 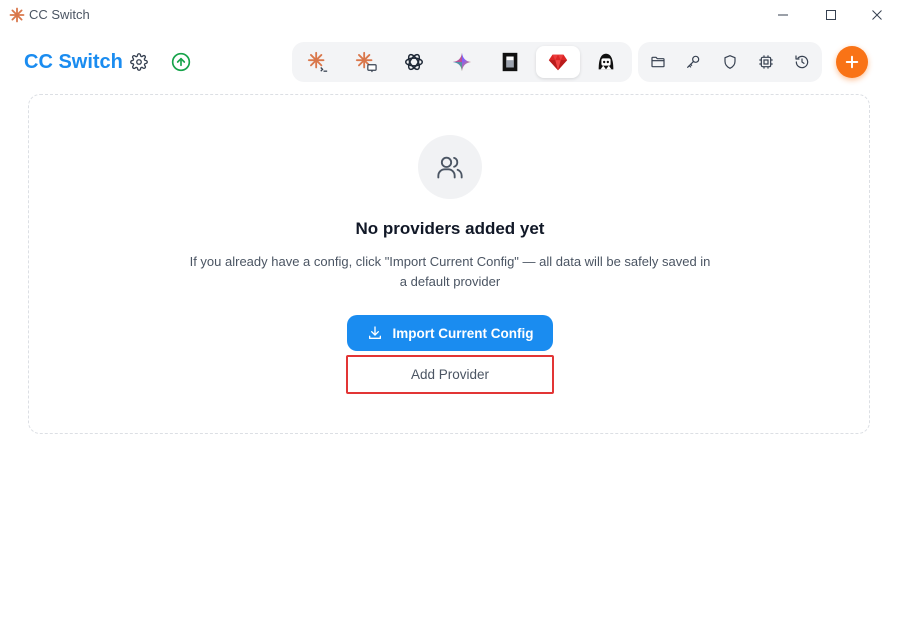 I want to click on tab-opencode, so click(x=510, y=62).